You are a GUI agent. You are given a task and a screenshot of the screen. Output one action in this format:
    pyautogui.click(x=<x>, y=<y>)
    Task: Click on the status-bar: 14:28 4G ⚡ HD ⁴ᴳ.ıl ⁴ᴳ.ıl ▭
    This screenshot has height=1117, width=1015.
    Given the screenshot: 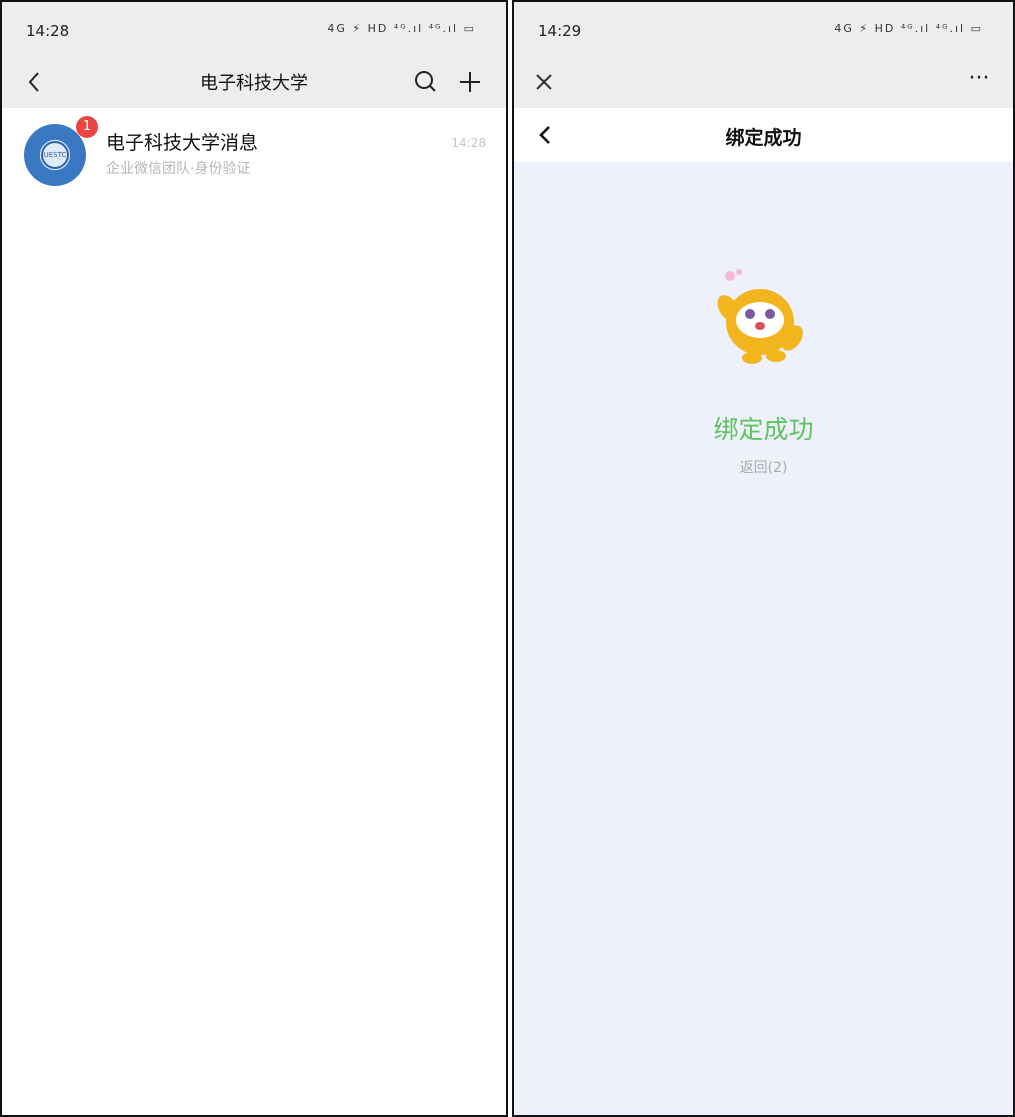 What is the action you would take?
    pyautogui.click(x=254, y=29)
    